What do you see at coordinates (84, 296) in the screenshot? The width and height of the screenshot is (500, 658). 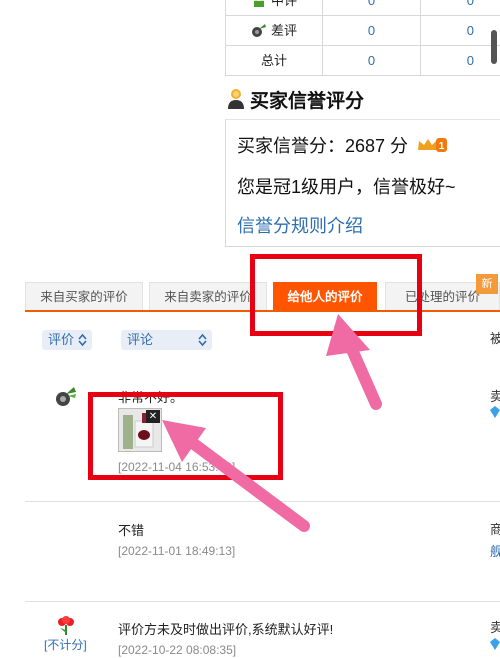 I see `tab-from-buyers: 来自买家的评价` at bounding box center [84, 296].